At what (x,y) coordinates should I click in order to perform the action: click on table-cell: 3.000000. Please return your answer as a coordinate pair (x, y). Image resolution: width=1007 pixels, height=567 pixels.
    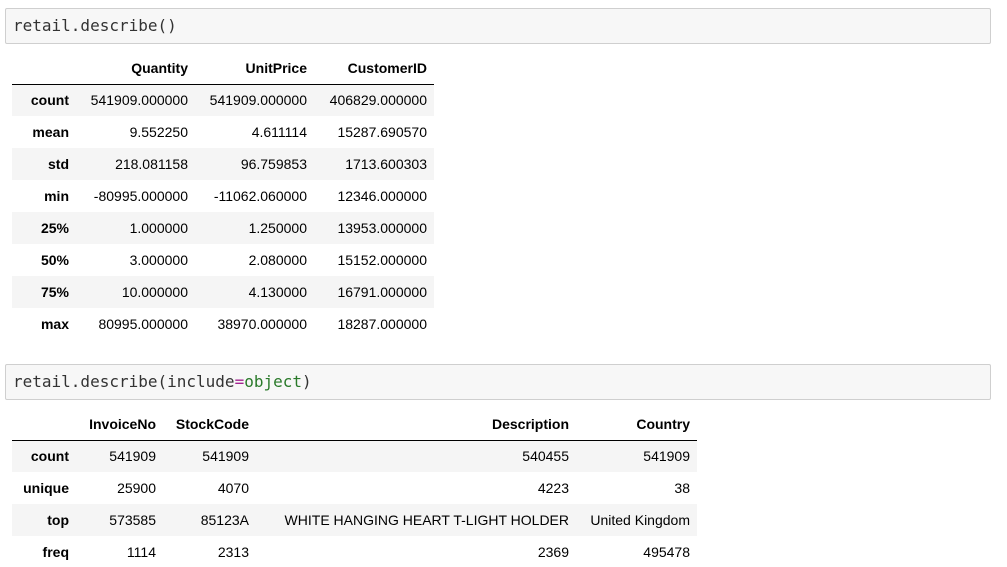
    Looking at the image, I should click on (158, 260).